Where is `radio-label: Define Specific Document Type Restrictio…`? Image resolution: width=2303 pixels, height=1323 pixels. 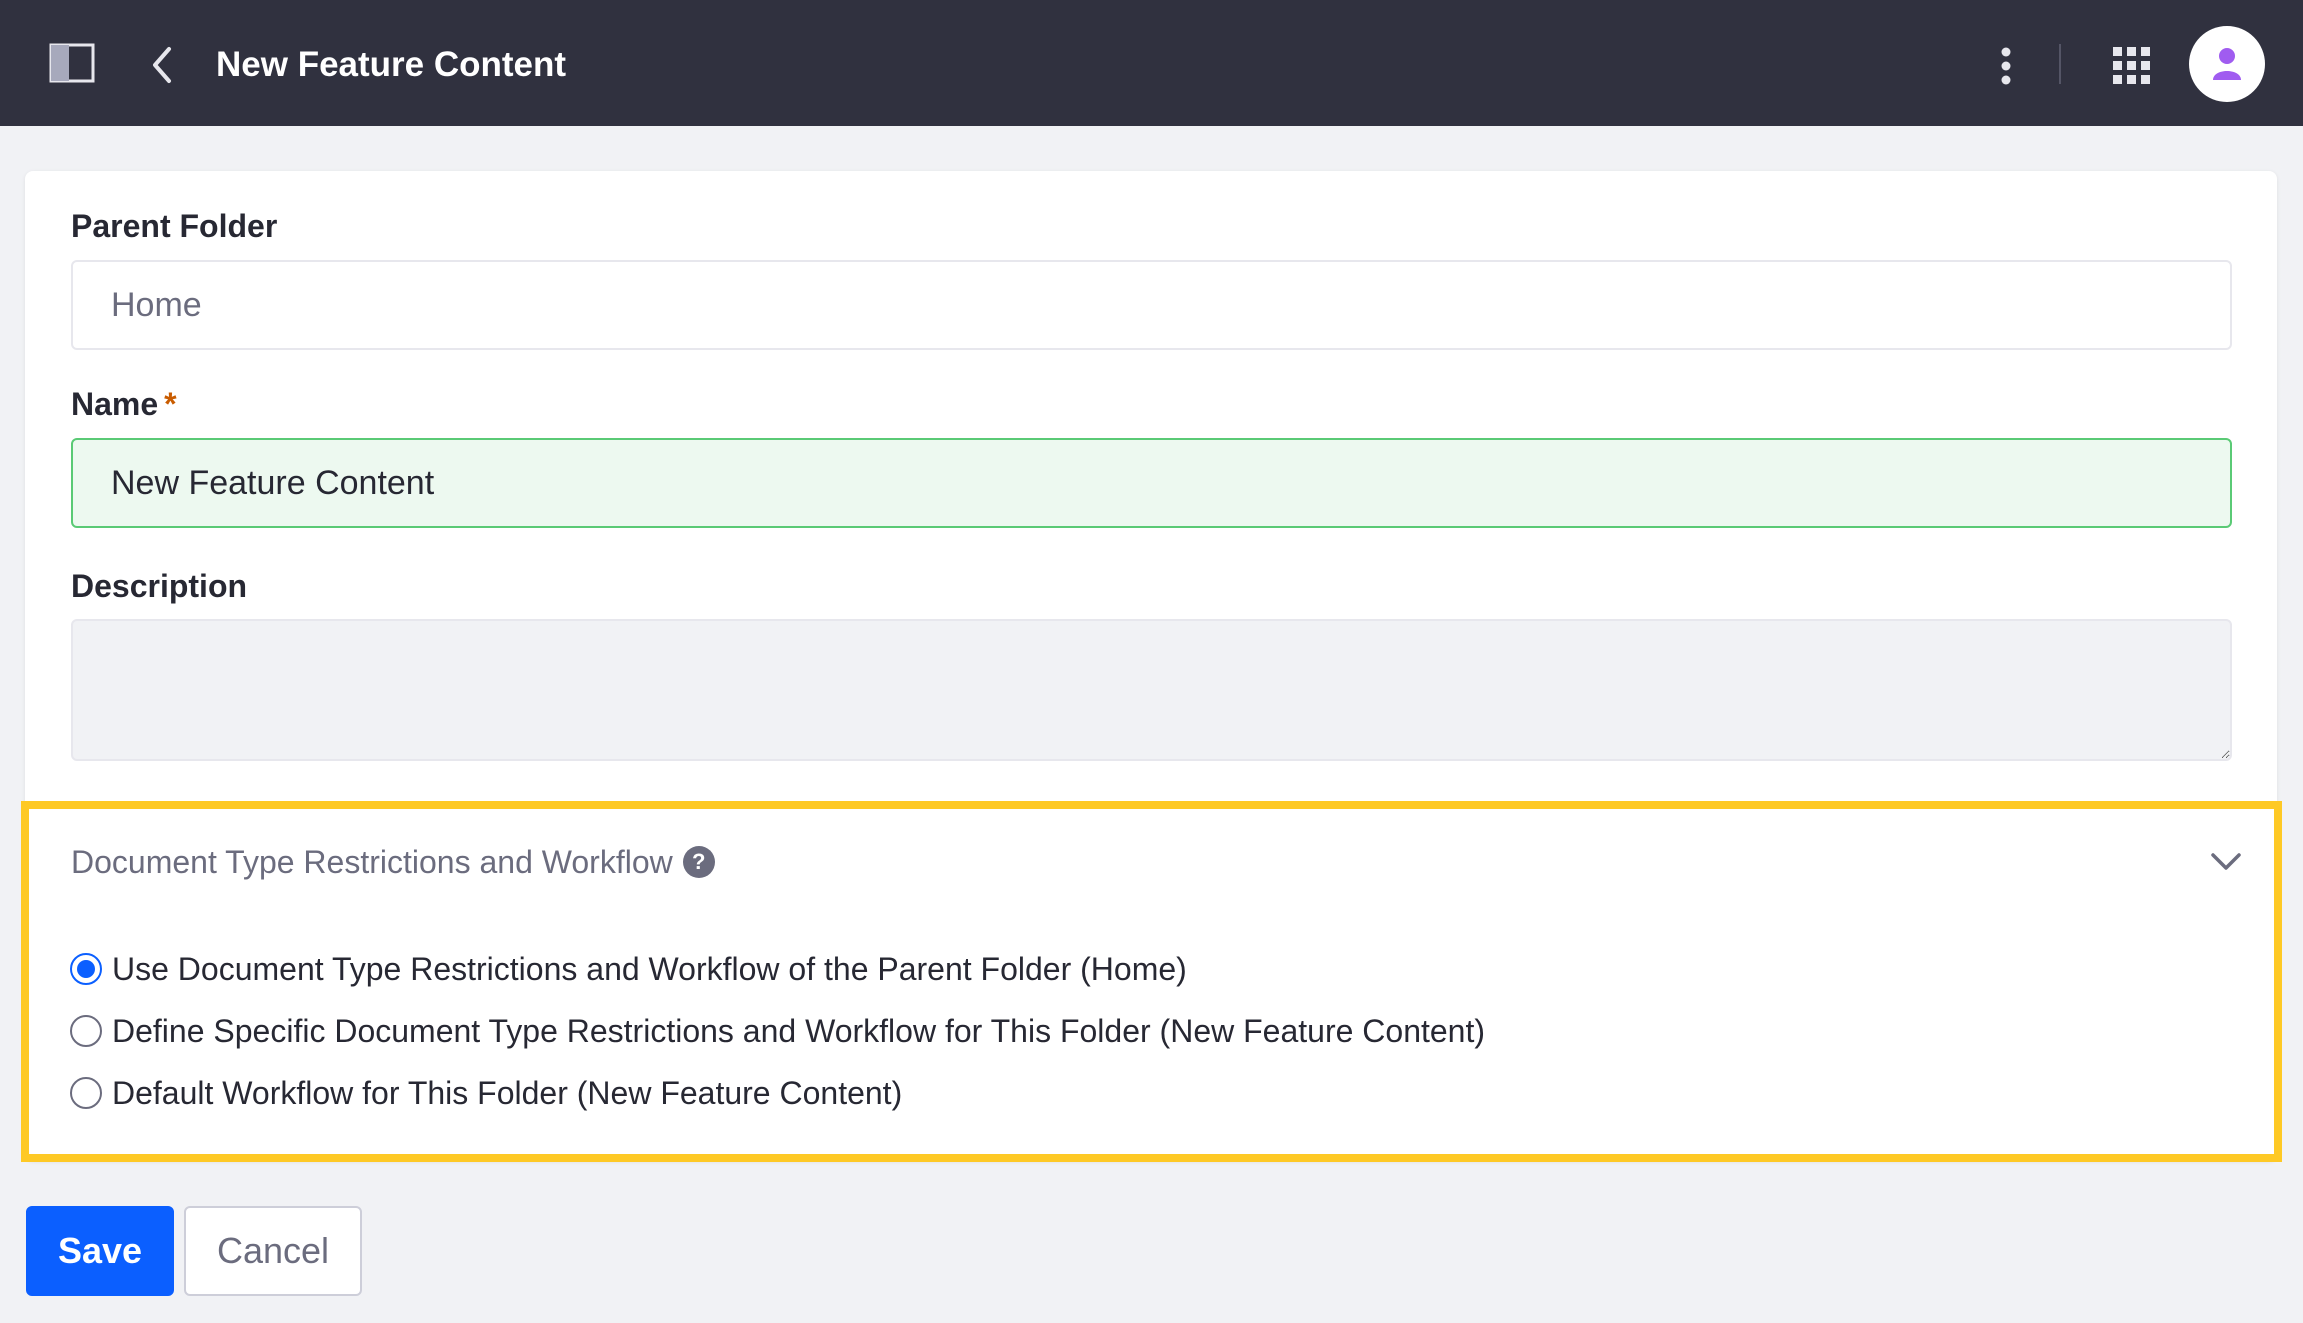
radio-label: Define Specific Document Type Restrictio… is located at coordinates (799, 1030).